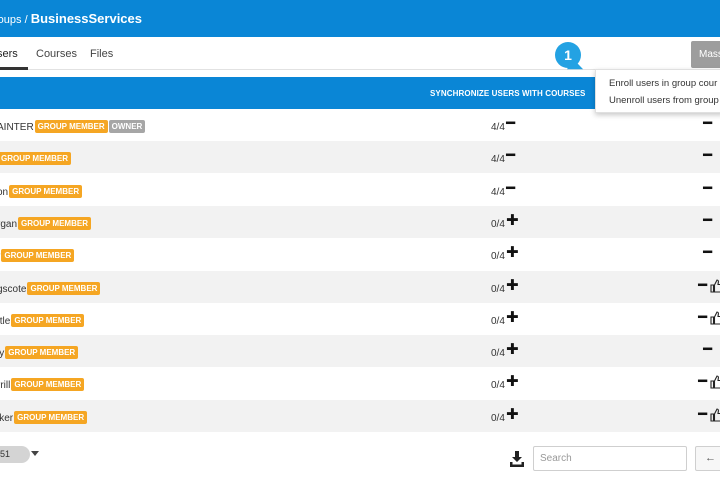 The width and height of the screenshot is (720, 480). I want to click on table-row: ttleGROUP MEMBER 0/4✚ ━, so click(360, 319).